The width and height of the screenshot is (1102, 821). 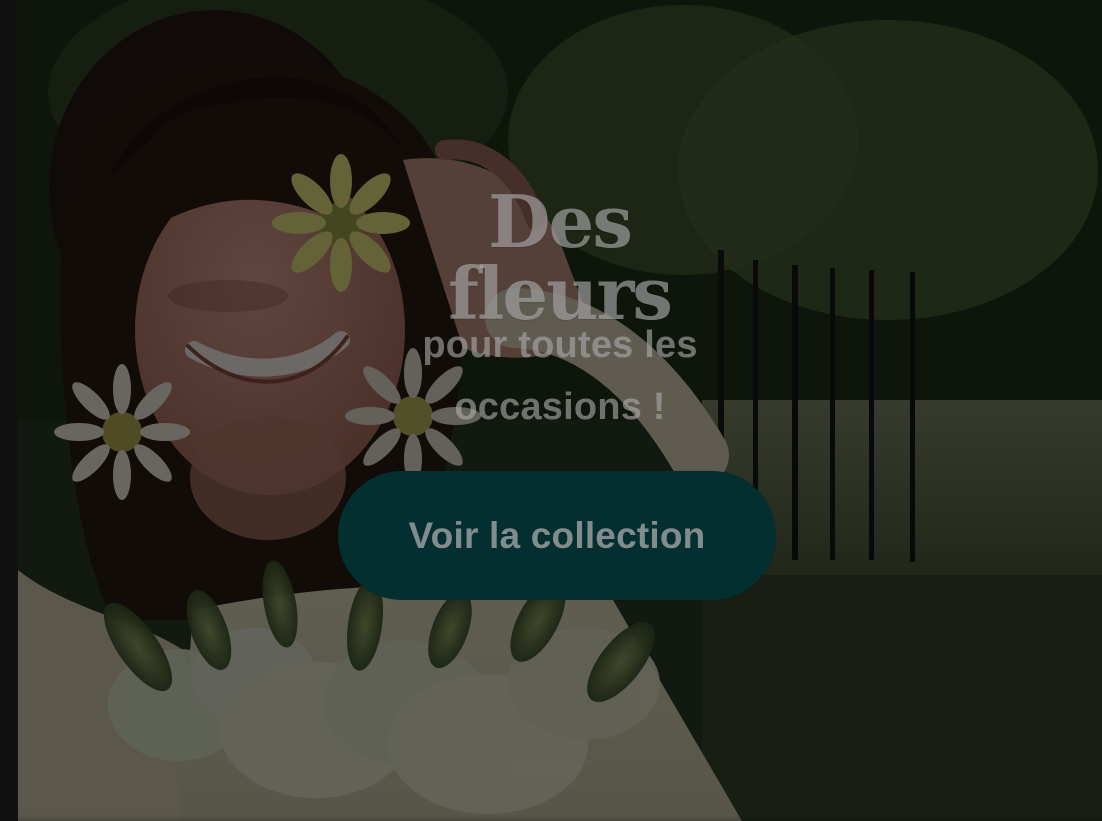 What do you see at coordinates (9, 410) in the screenshot?
I see `left-edge` at bounding box center [9, 410].